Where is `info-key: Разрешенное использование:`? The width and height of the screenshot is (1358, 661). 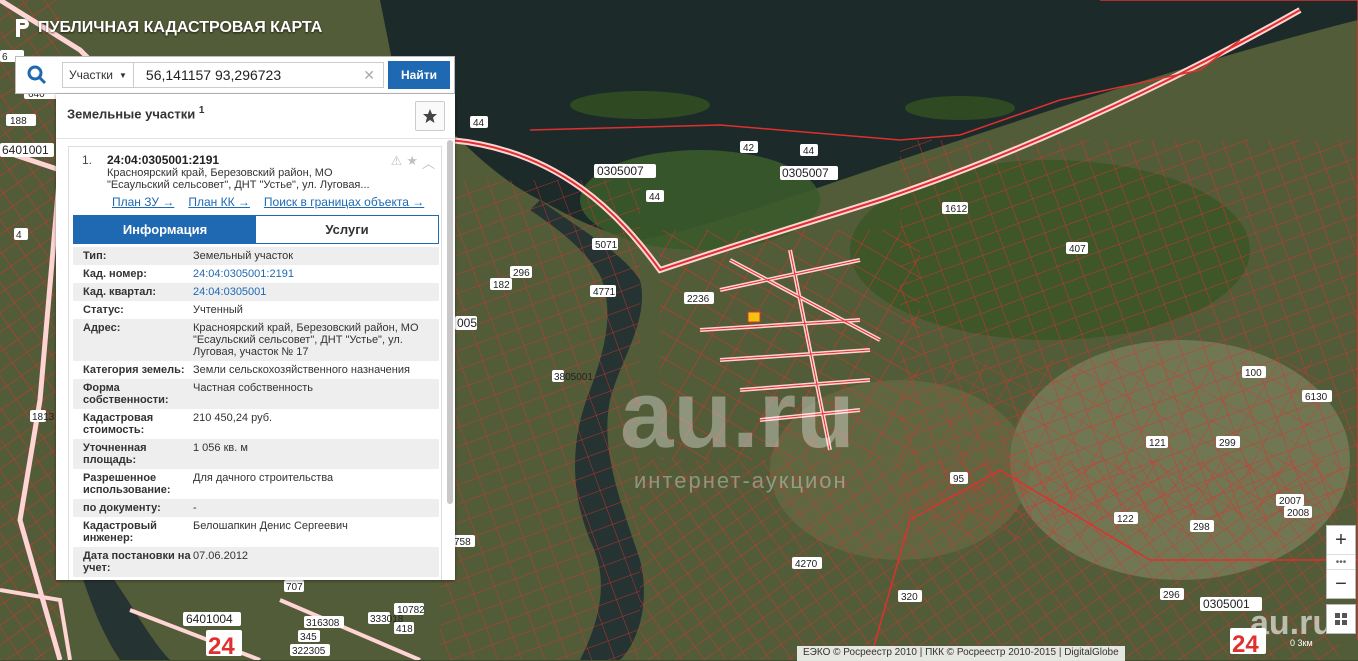 info-key: Разрешенное использование: is located at coordinates (127, 484).